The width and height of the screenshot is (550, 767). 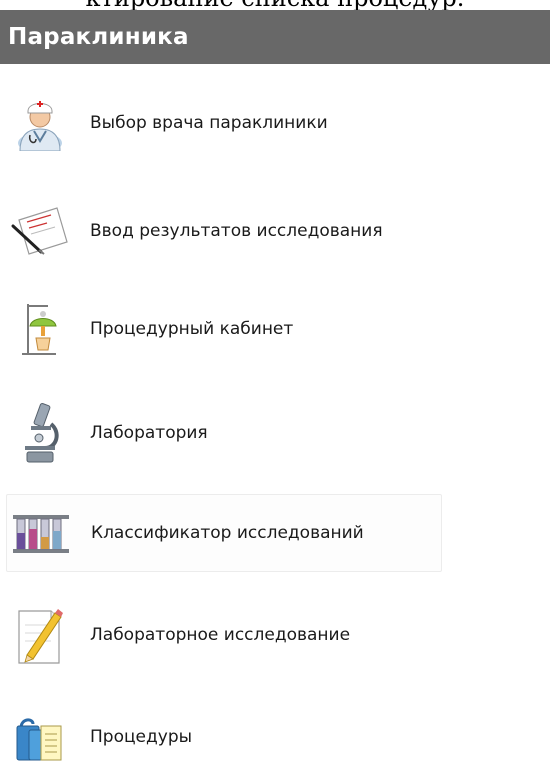 What do you see at coordinates (149, 433) in the screenshot?
I see `menu-item-label: Лаборатория` at bounding box center [149, 433].